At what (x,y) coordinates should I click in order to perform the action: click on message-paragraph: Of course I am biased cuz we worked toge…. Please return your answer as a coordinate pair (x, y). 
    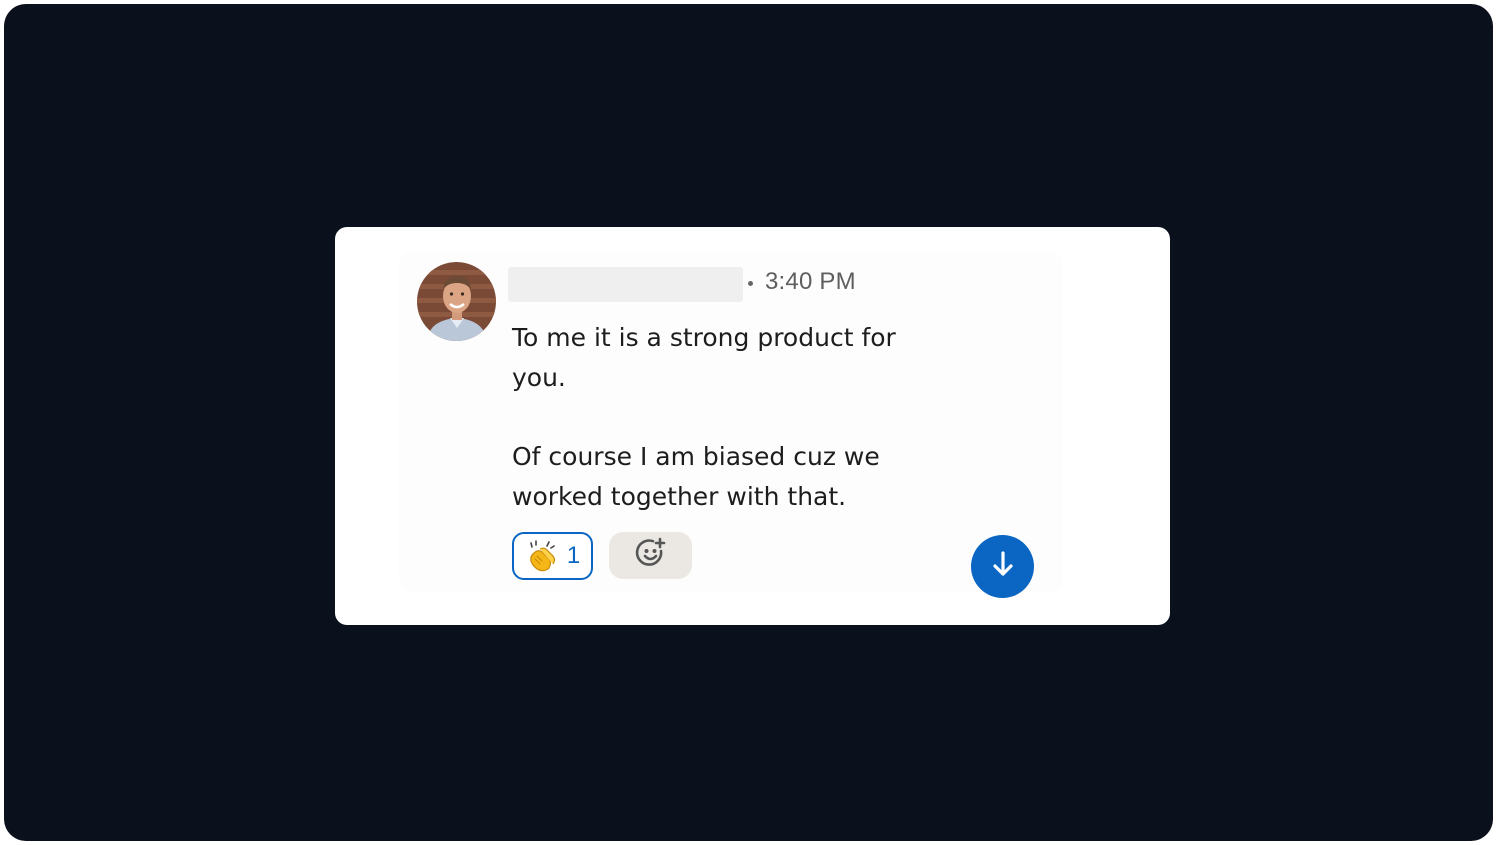
    Looking at the image, I should click on (696, 476).